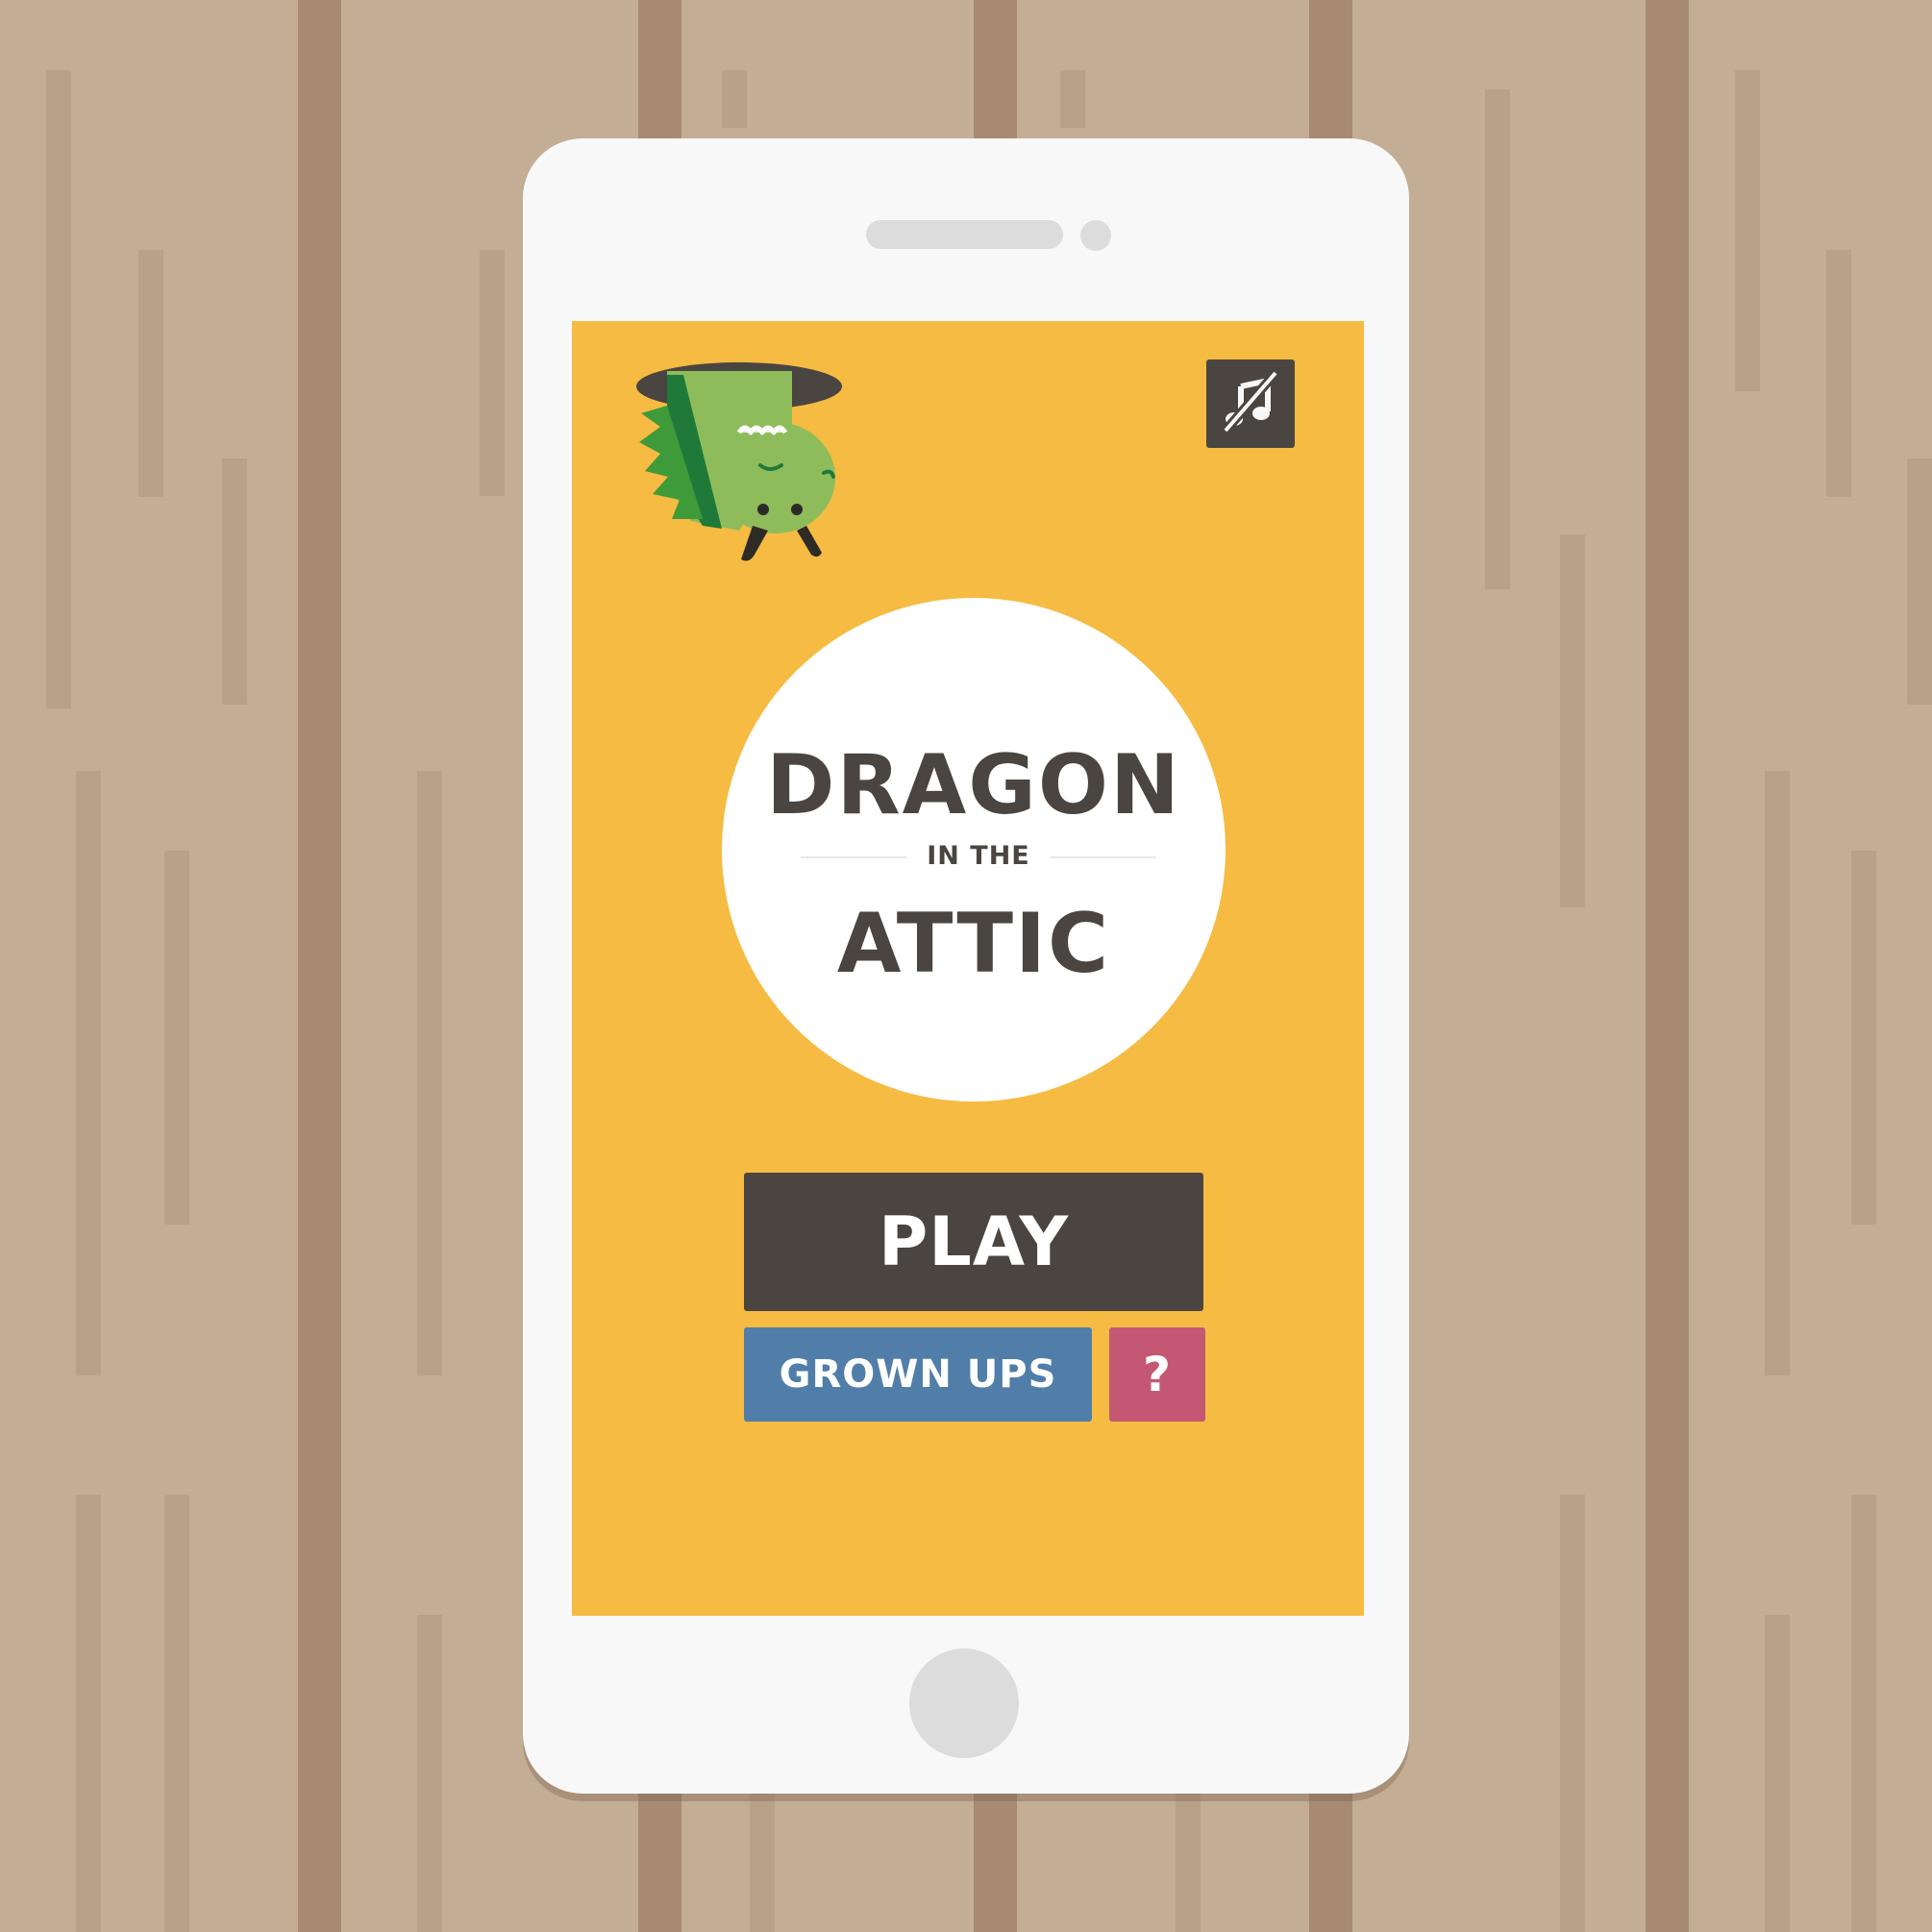  What do you see at coordinates (964, 1703) in the screenshot?
I see `phone-home-button` at bounding box center [964, 1703].